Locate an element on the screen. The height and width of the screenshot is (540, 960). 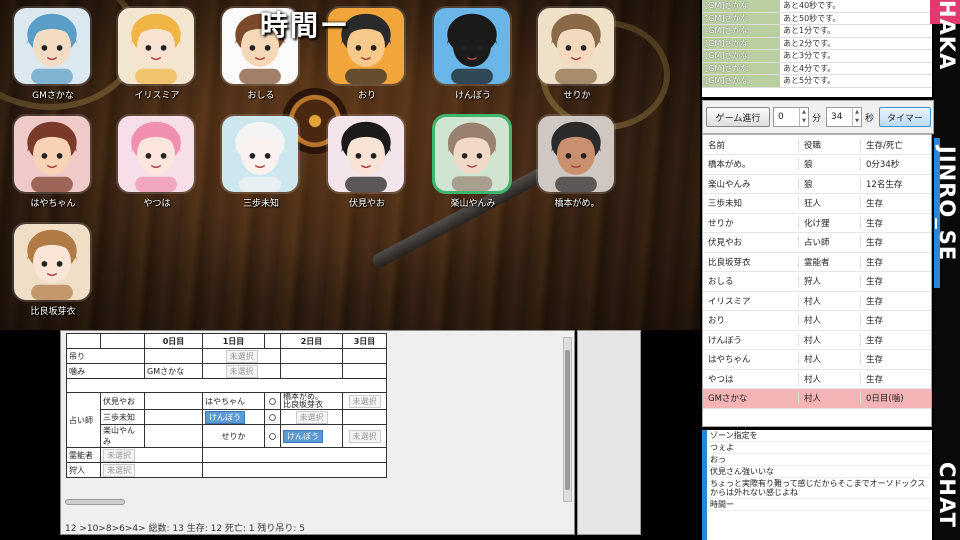
player-name: GMさかな is located at coordinates (53, 96).